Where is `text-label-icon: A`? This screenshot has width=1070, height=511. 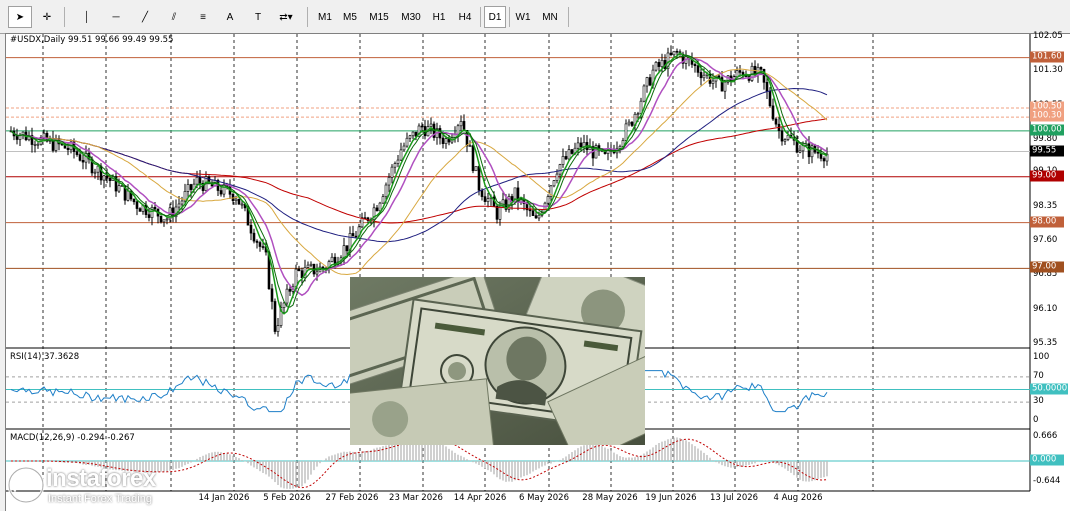 text-label-icon: A is located at coordinates (230, 17).